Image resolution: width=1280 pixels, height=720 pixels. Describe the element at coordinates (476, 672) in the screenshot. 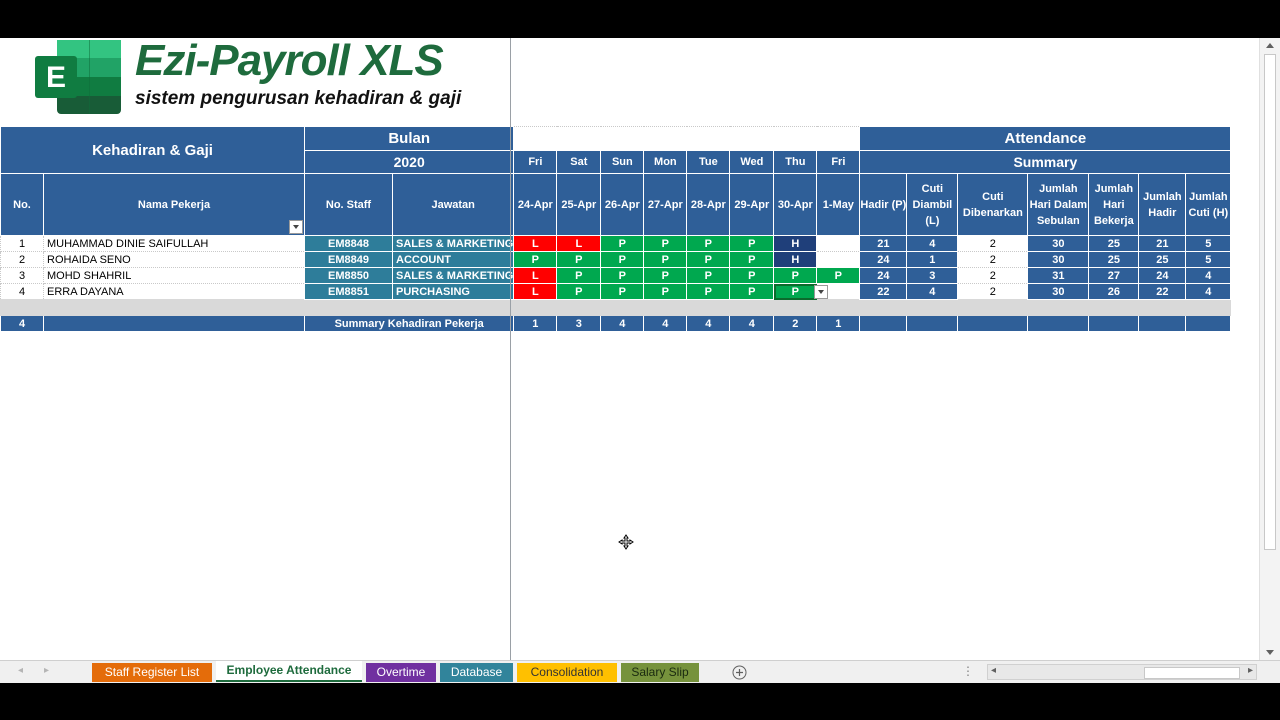

I see `tab-database: Database` at that location.